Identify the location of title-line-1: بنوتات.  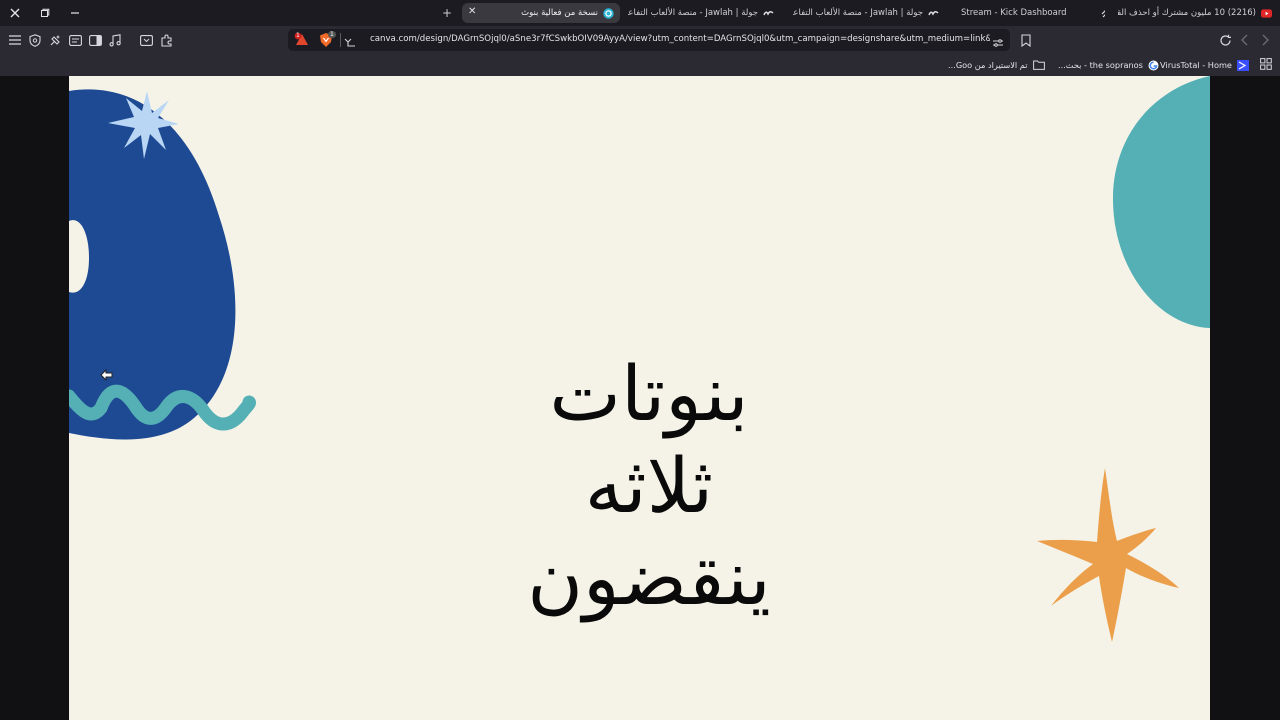
(649, 393).